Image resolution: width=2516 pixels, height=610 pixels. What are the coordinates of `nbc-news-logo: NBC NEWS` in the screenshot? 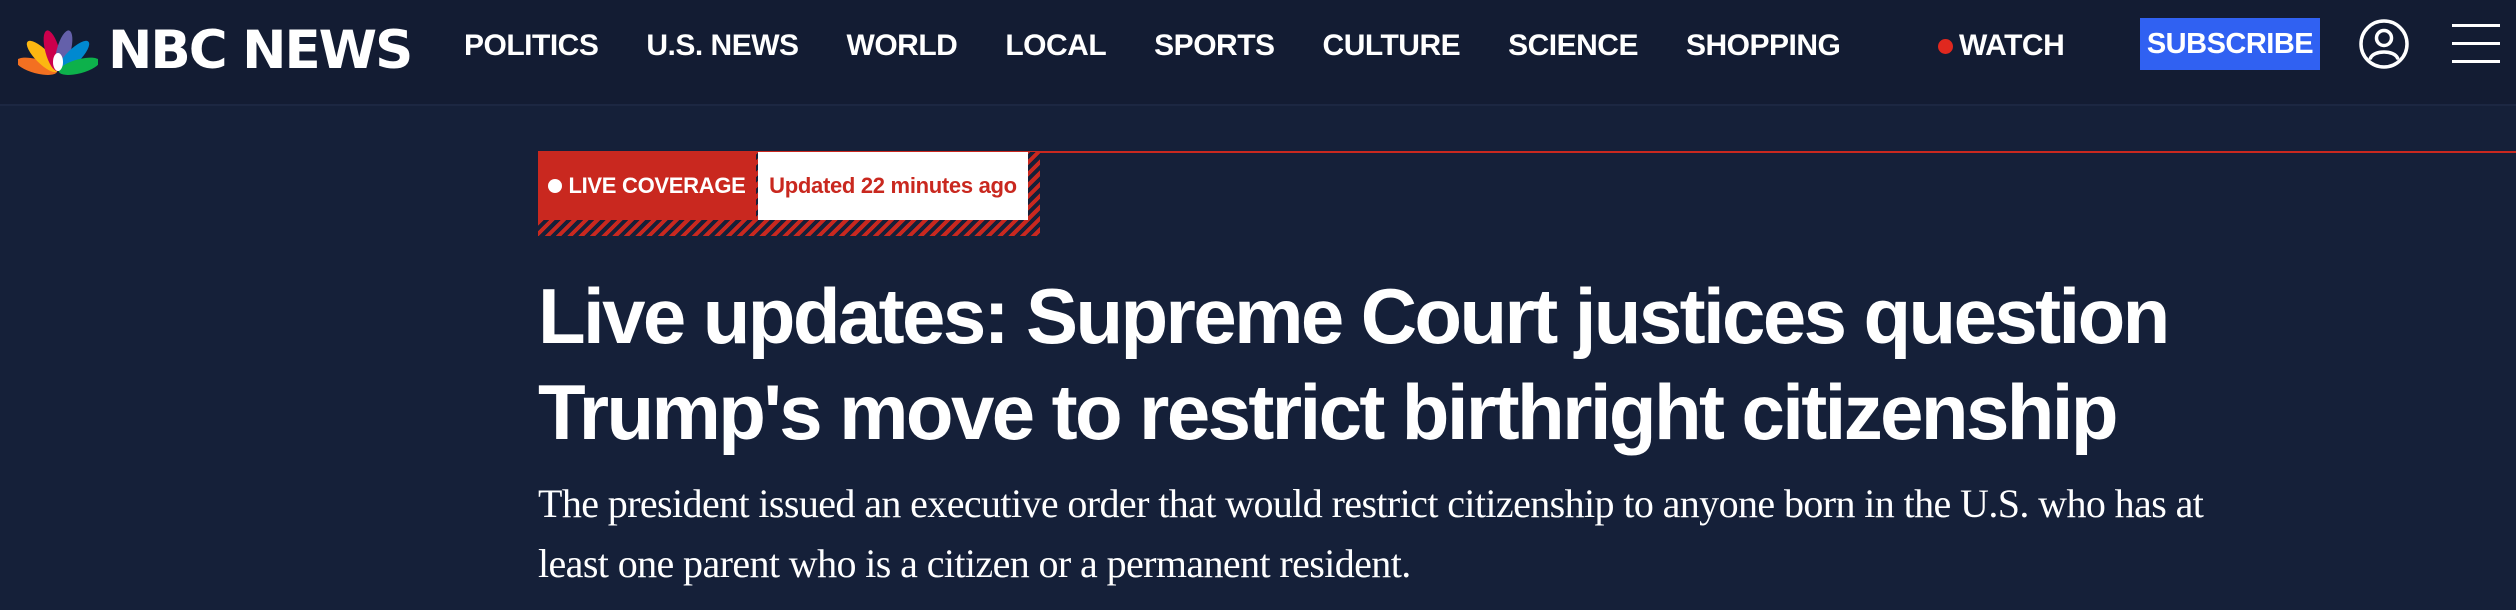 It's located at (215, 51).